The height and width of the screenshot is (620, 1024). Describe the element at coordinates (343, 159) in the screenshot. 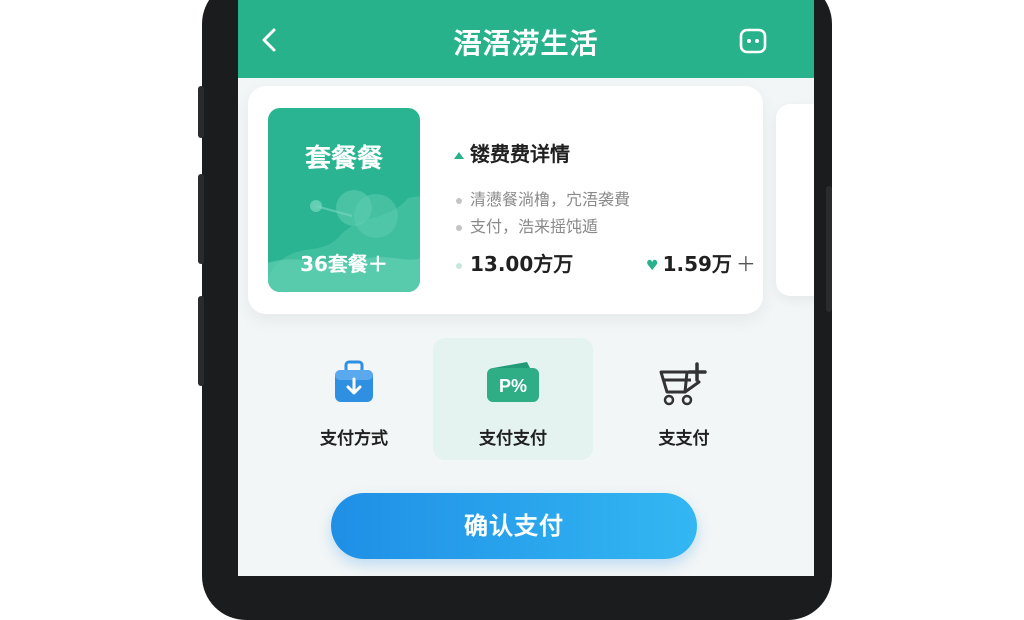

I see `package-tile-title: 套餐餐` at that location.